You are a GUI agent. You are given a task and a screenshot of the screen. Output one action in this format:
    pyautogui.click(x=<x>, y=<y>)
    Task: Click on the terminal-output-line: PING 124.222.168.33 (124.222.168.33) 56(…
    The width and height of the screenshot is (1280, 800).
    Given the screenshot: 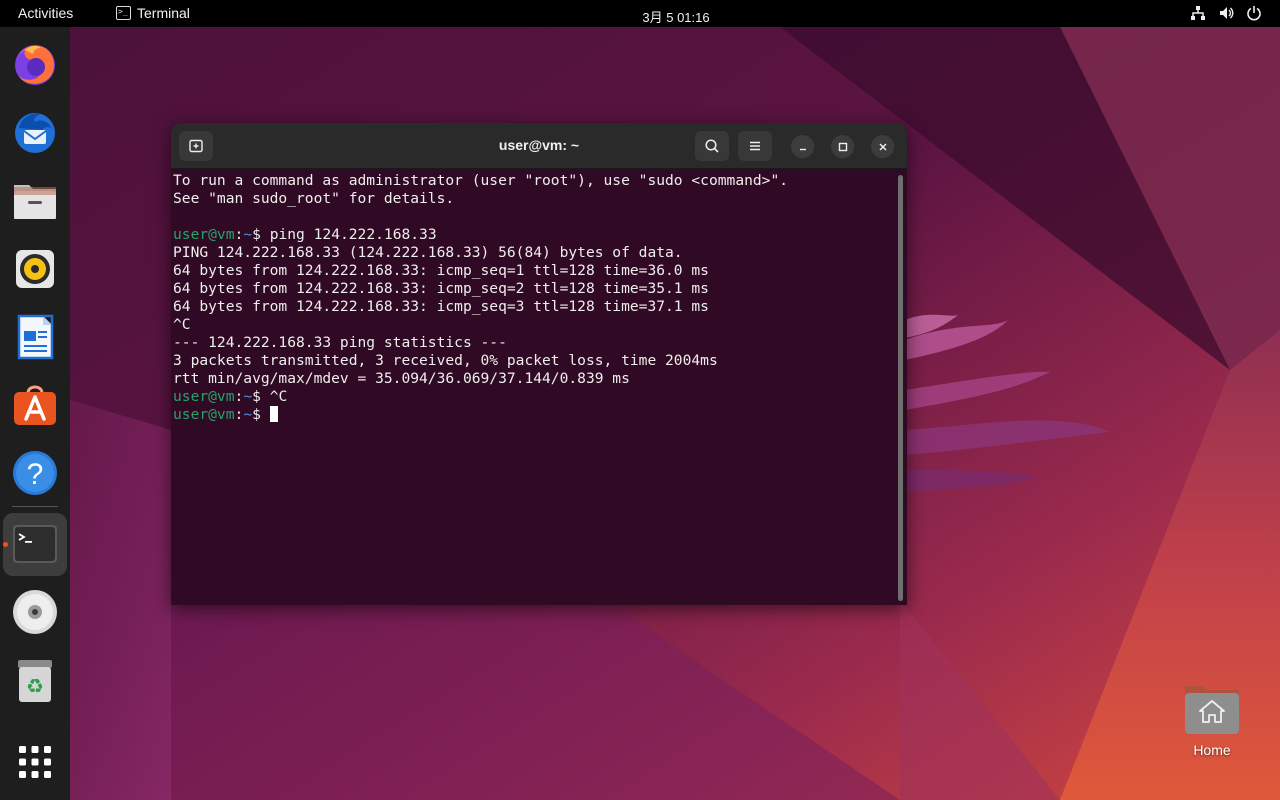 What is the action you would take?
    pyautogui.click(x=534, y=253)
    